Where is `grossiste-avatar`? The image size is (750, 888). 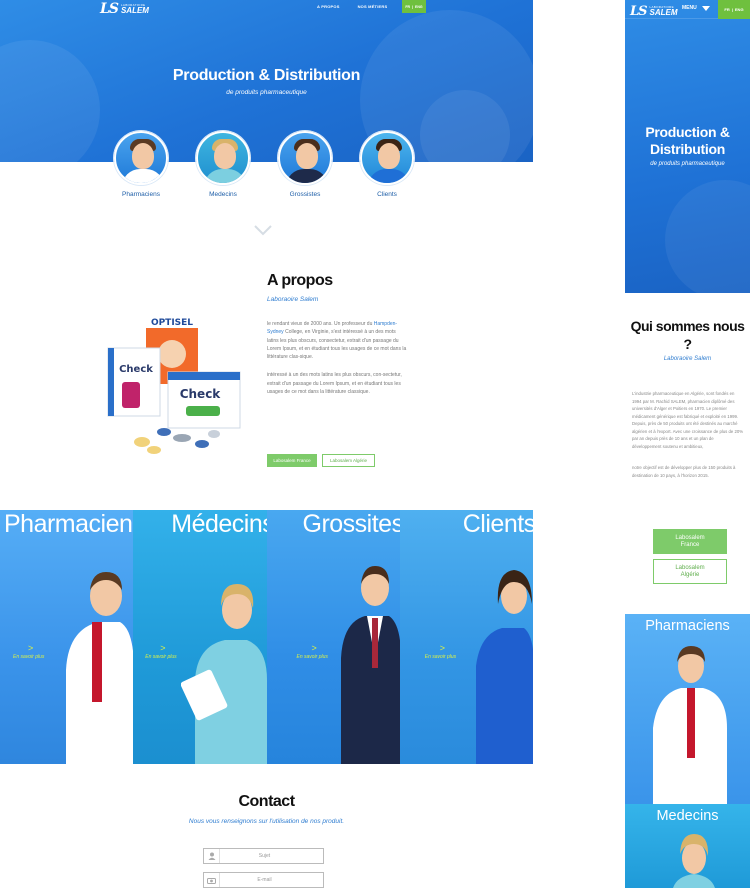 grossiste-avatar is located at coordinates (305, 158).